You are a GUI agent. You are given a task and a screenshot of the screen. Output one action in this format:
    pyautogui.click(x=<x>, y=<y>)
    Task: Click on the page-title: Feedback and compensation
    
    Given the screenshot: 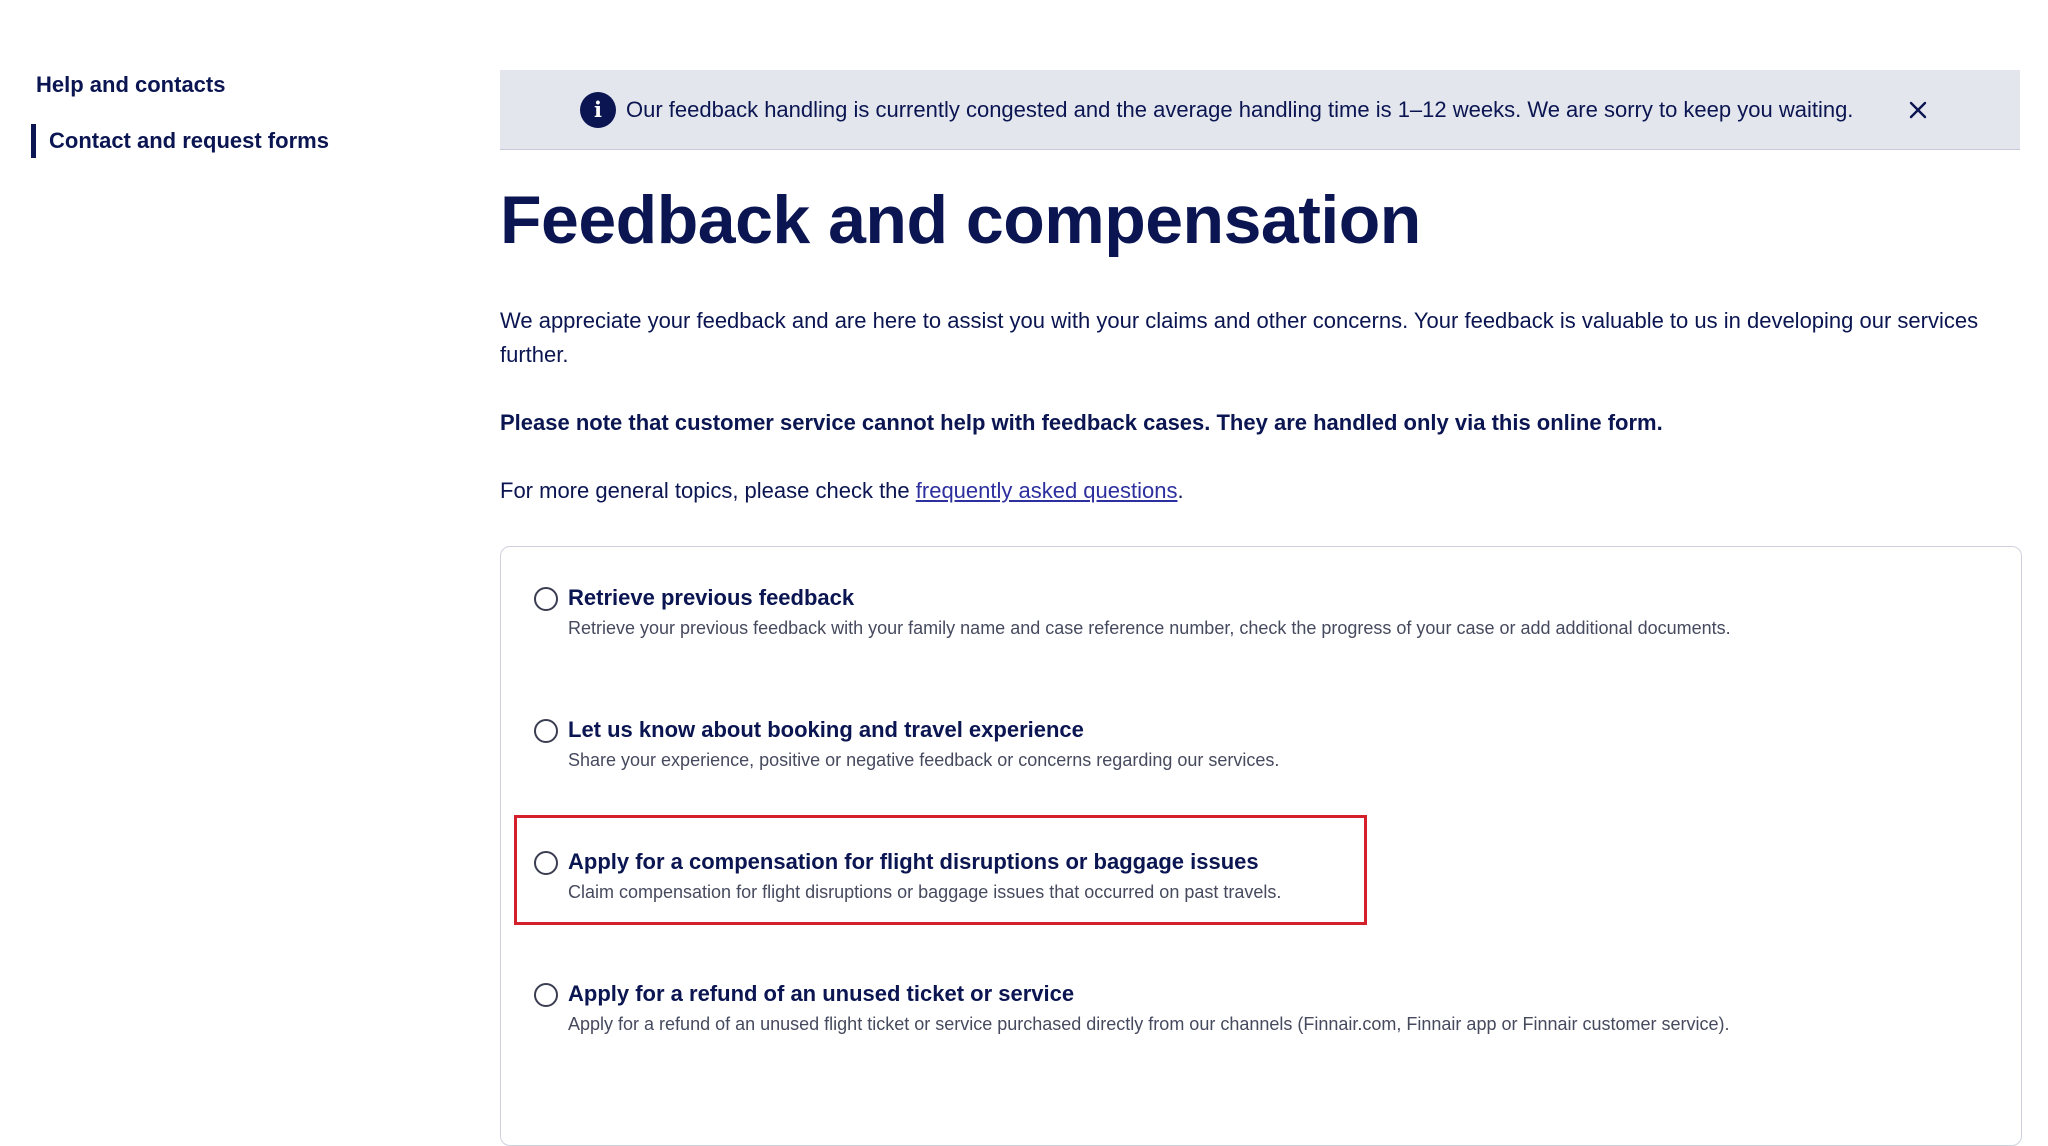 What is the action you would take?
    pyautogui.click(x=960, y=220)
    